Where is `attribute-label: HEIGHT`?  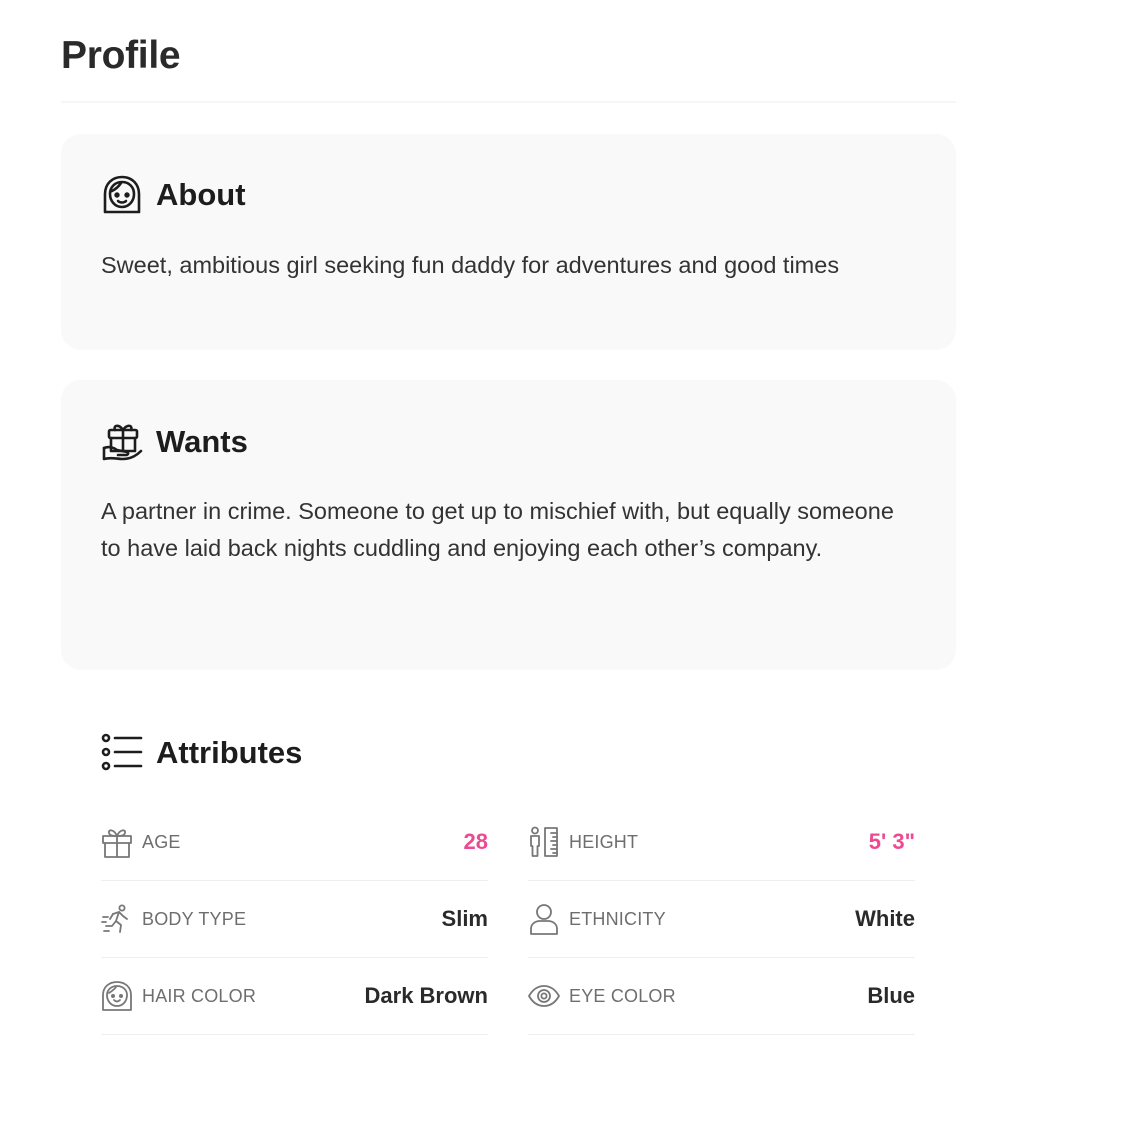 attribute-label: HEIGHT is located at coordinates (604, 841).